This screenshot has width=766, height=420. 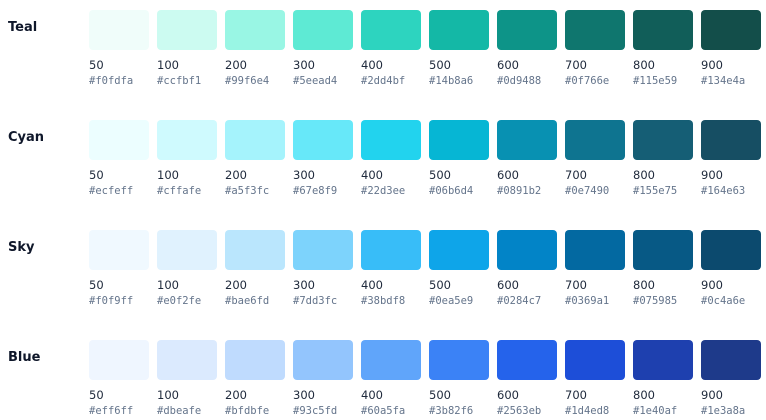 I want to click on swatch-teal-800: 800 #115e59, so click(x=663, y=48).